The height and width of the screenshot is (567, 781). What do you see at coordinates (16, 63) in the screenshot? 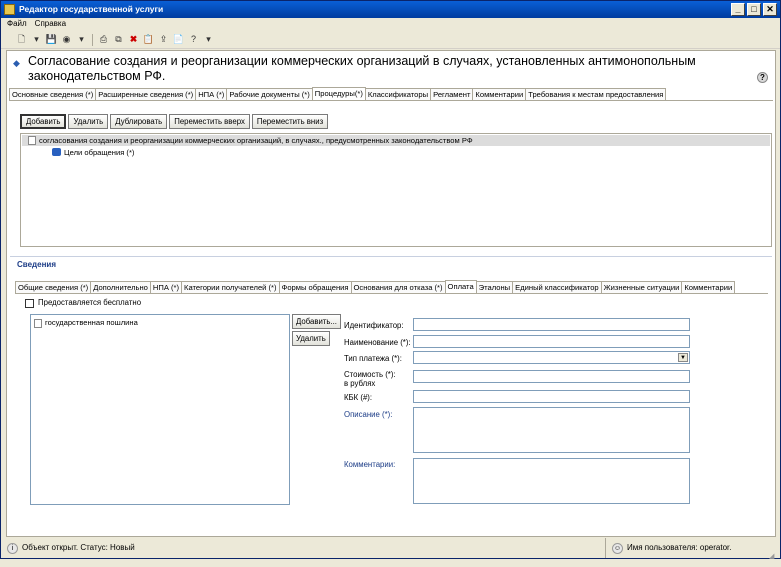
I see `service-icon: ◆` at bounding box center [16, 63].